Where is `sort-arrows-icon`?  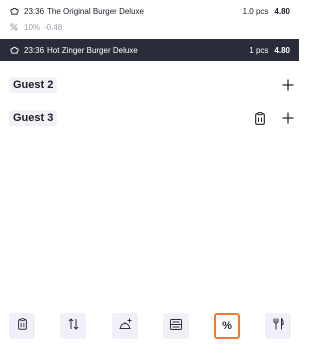 sort-arrows-icon is located at coordinates (73, 326).